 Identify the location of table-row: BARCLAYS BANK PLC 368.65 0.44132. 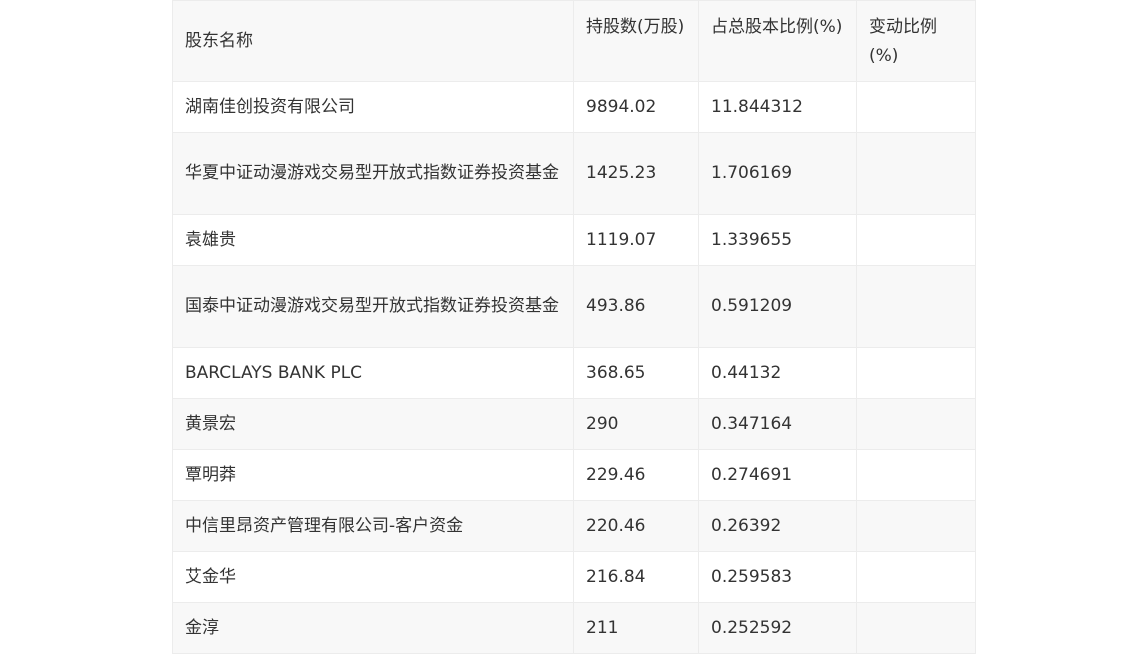
(574, 373).